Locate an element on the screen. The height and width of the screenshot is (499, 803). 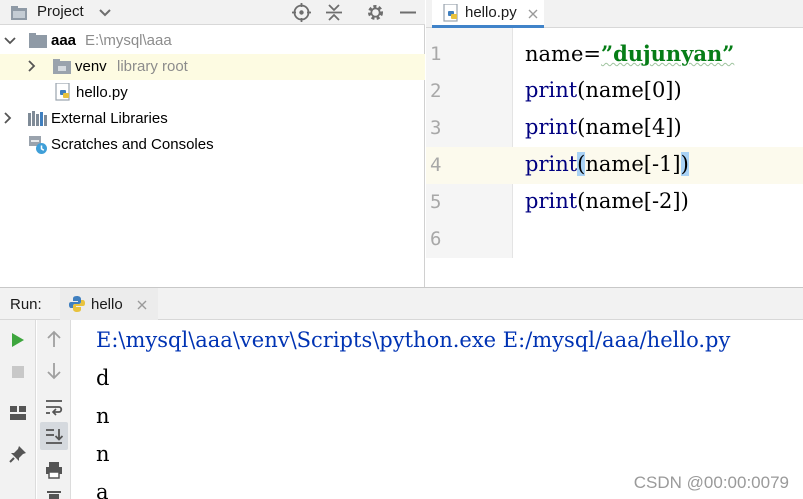
run-tab-hello: hello is located at coordinates (109, 304).